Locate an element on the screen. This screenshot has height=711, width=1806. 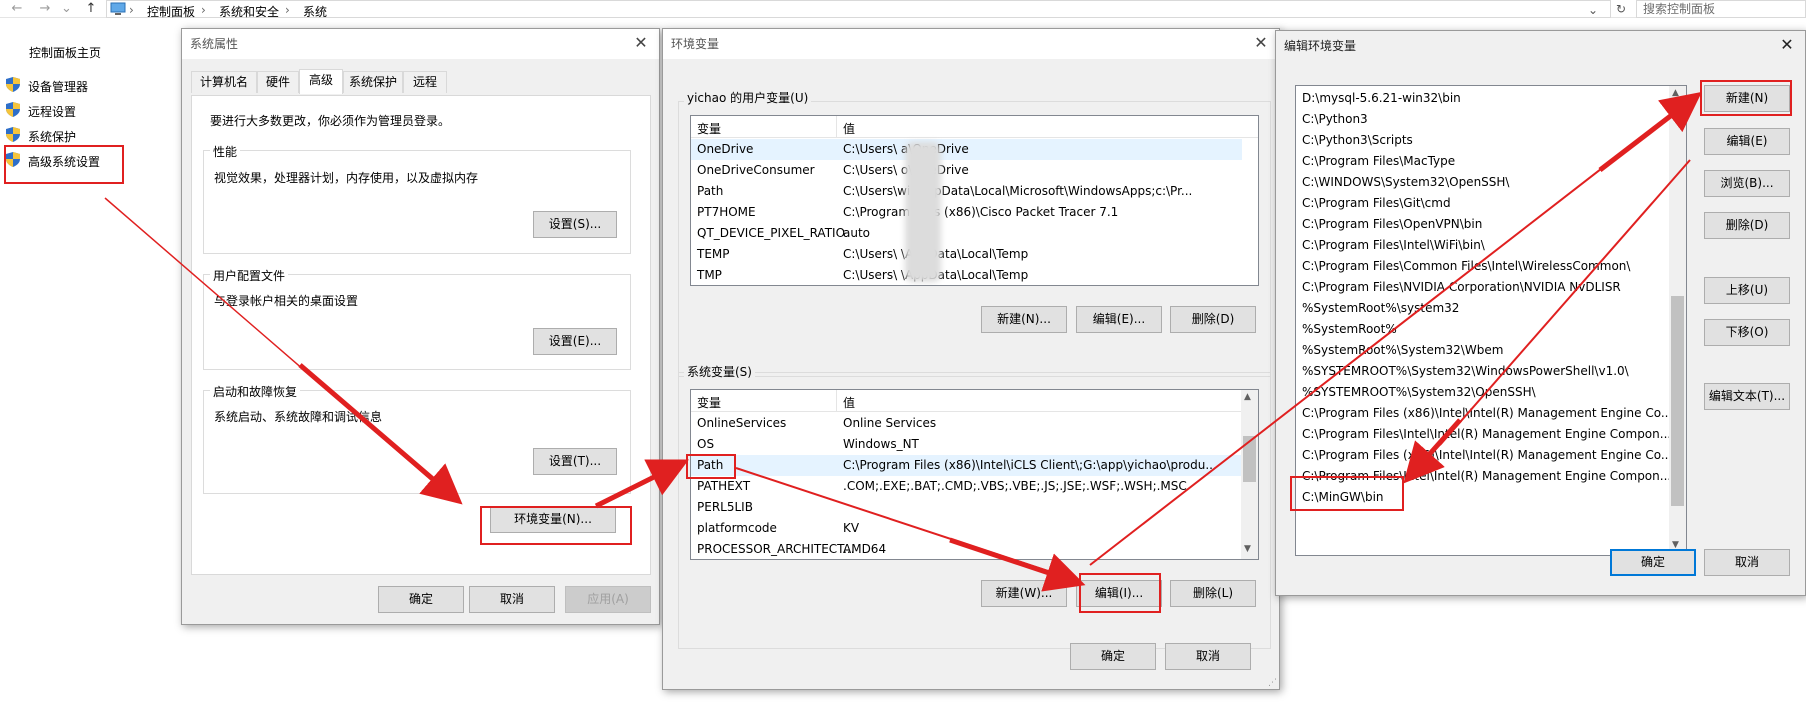
arrow-to-path-row is located at coordinates (641, 484).